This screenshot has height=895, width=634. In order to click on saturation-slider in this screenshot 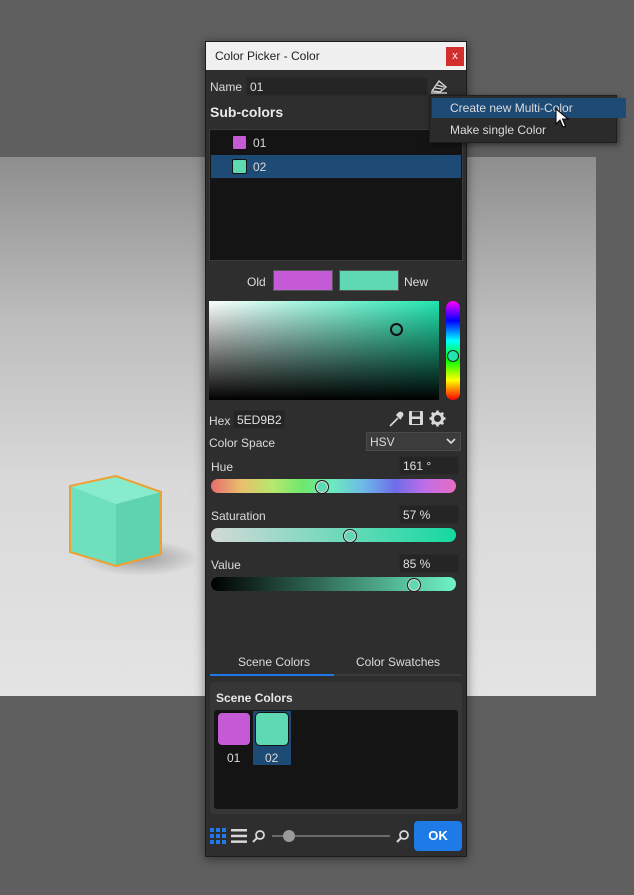, I will do `click(333, 535)`.